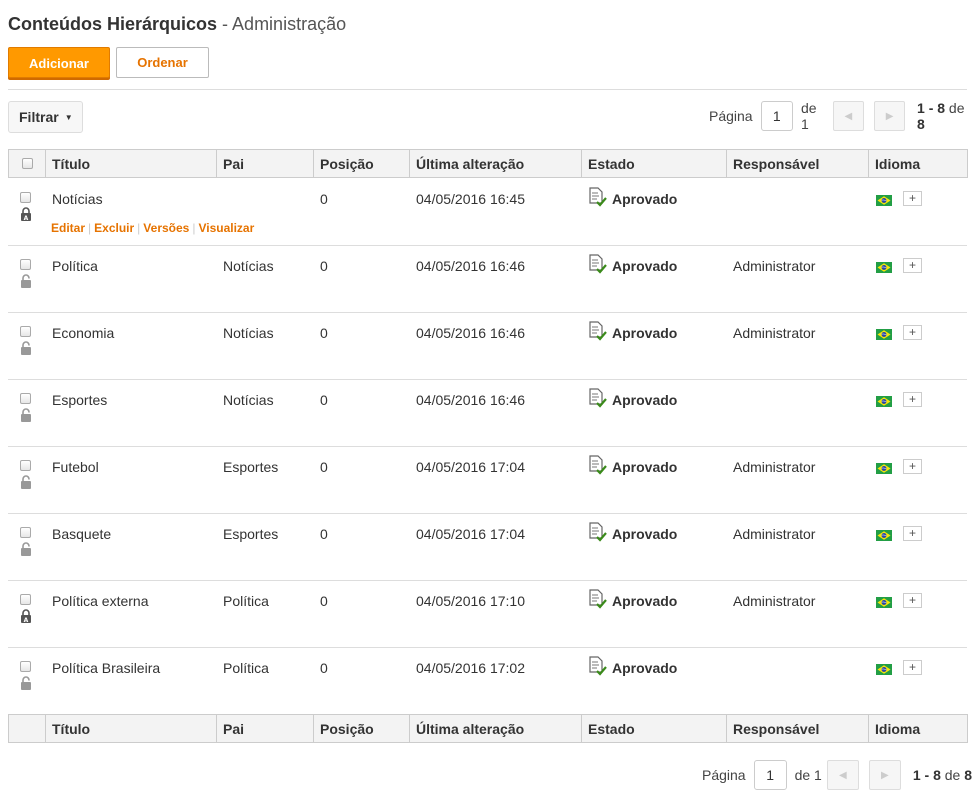 This screenshot has width=975, height=812. I want to click on range-info: 1 - 8 de 8, so click(946, 116).